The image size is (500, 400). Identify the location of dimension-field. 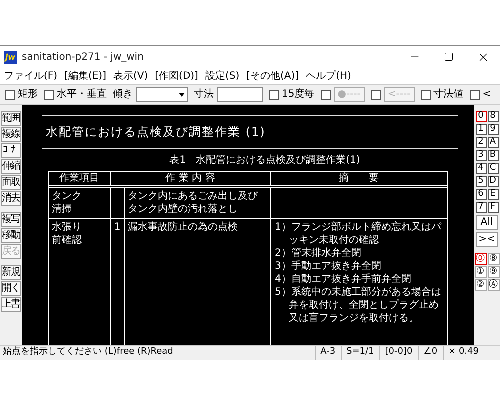
(240, 94).